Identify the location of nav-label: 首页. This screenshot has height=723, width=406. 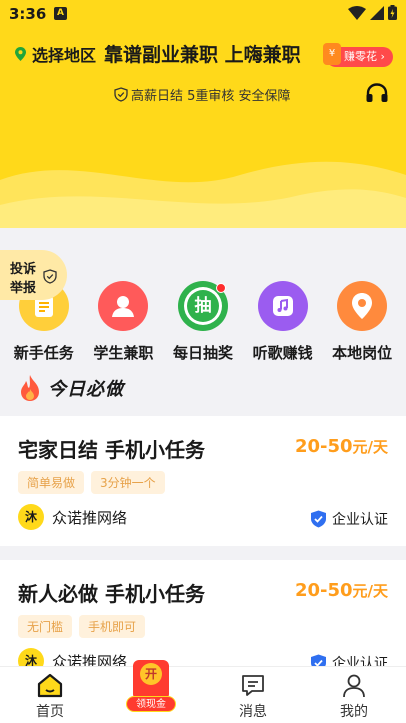
(50, 712).